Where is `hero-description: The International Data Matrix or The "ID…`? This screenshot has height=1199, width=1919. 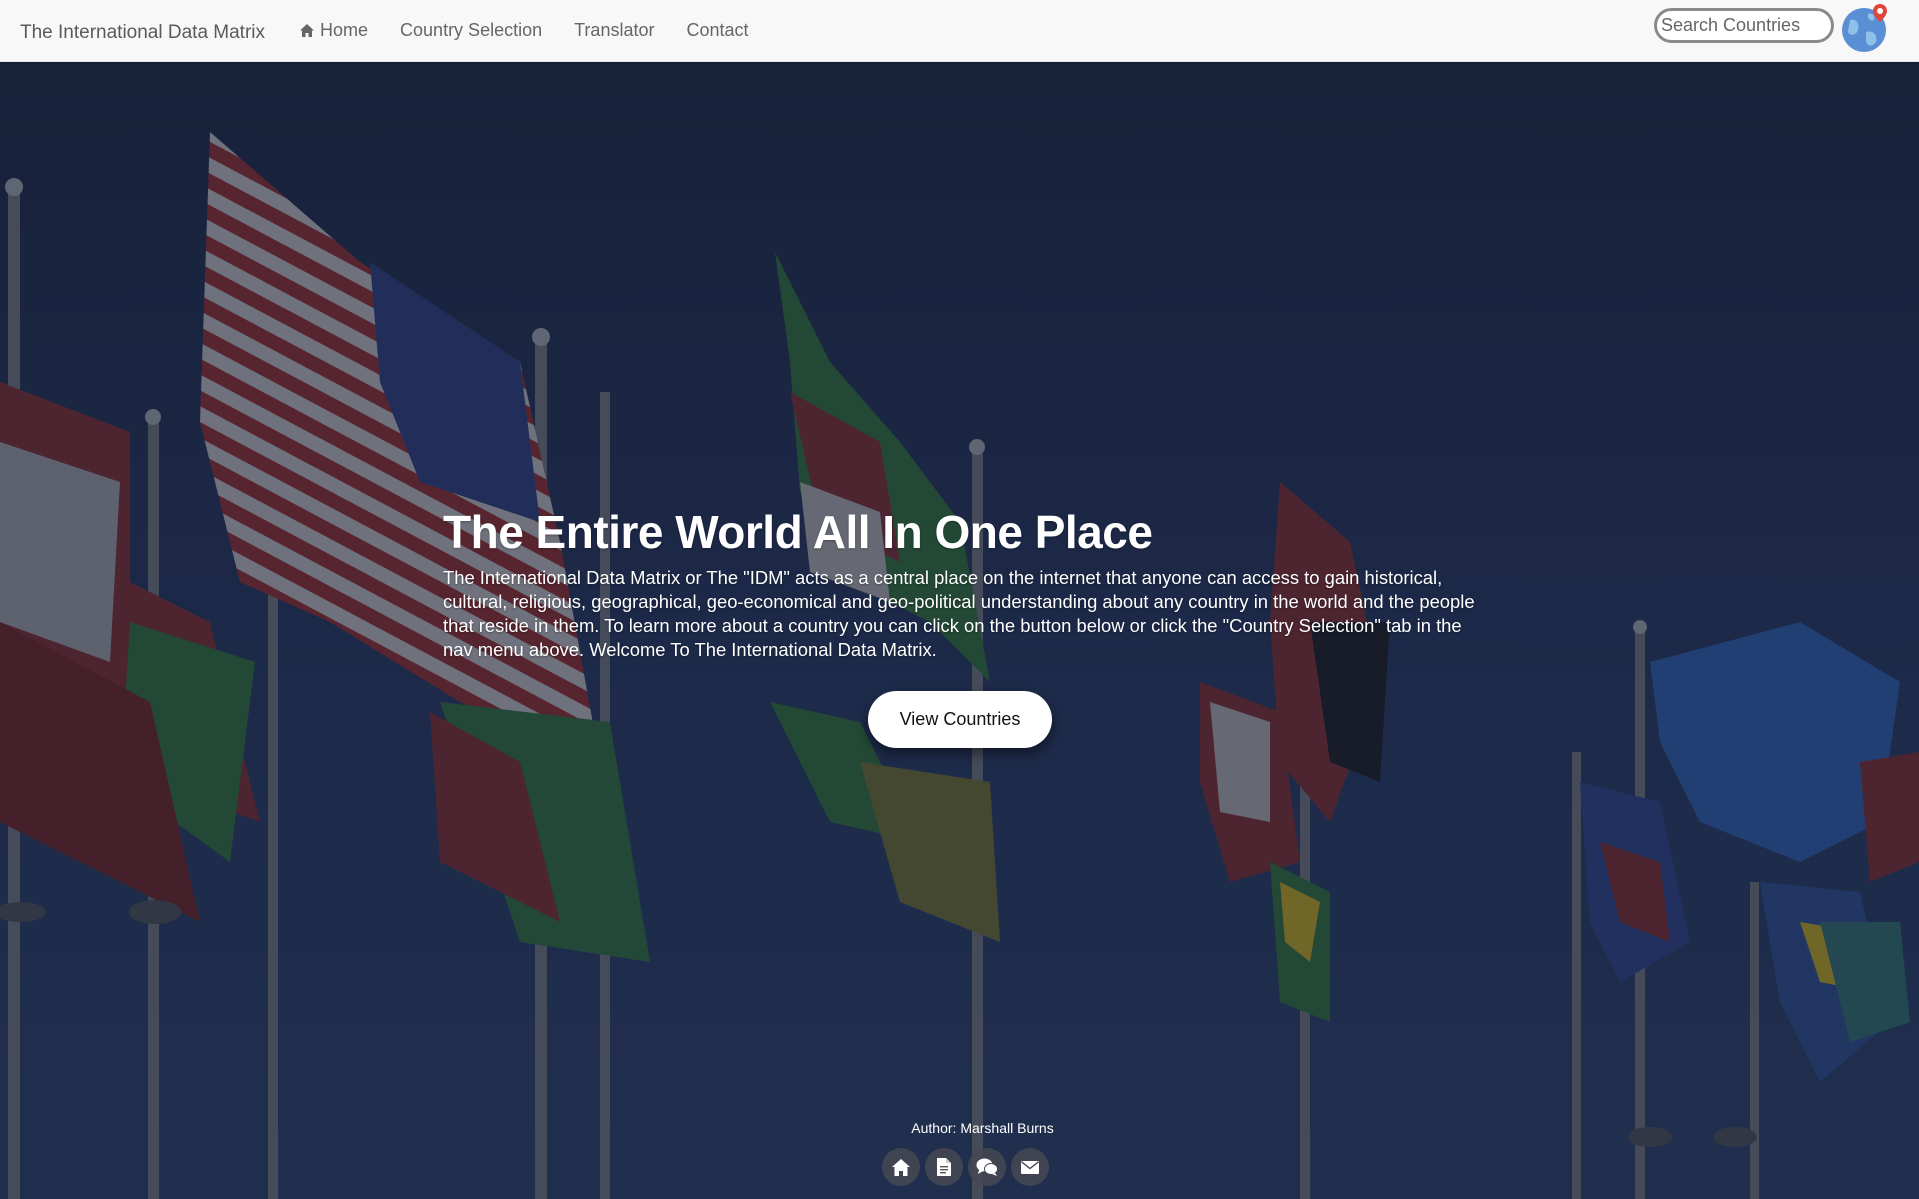 hero-description: The International Data Matrix or The "ID… is located at coordinates (959, 613).